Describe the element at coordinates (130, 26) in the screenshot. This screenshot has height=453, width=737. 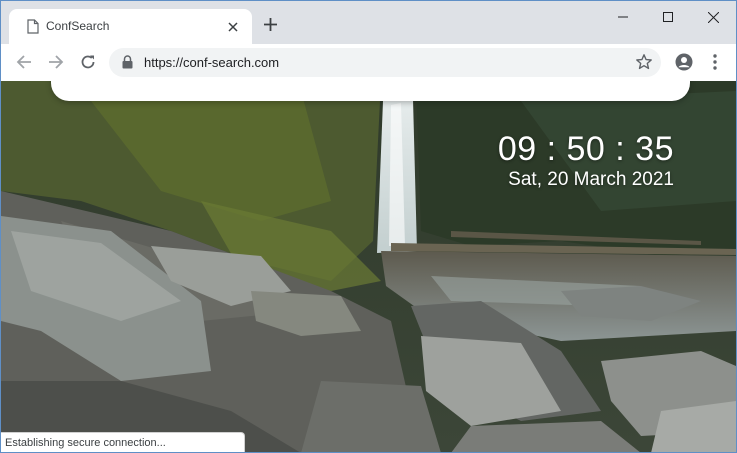
I see `tab-confsearch: ConfSearch` at that location.